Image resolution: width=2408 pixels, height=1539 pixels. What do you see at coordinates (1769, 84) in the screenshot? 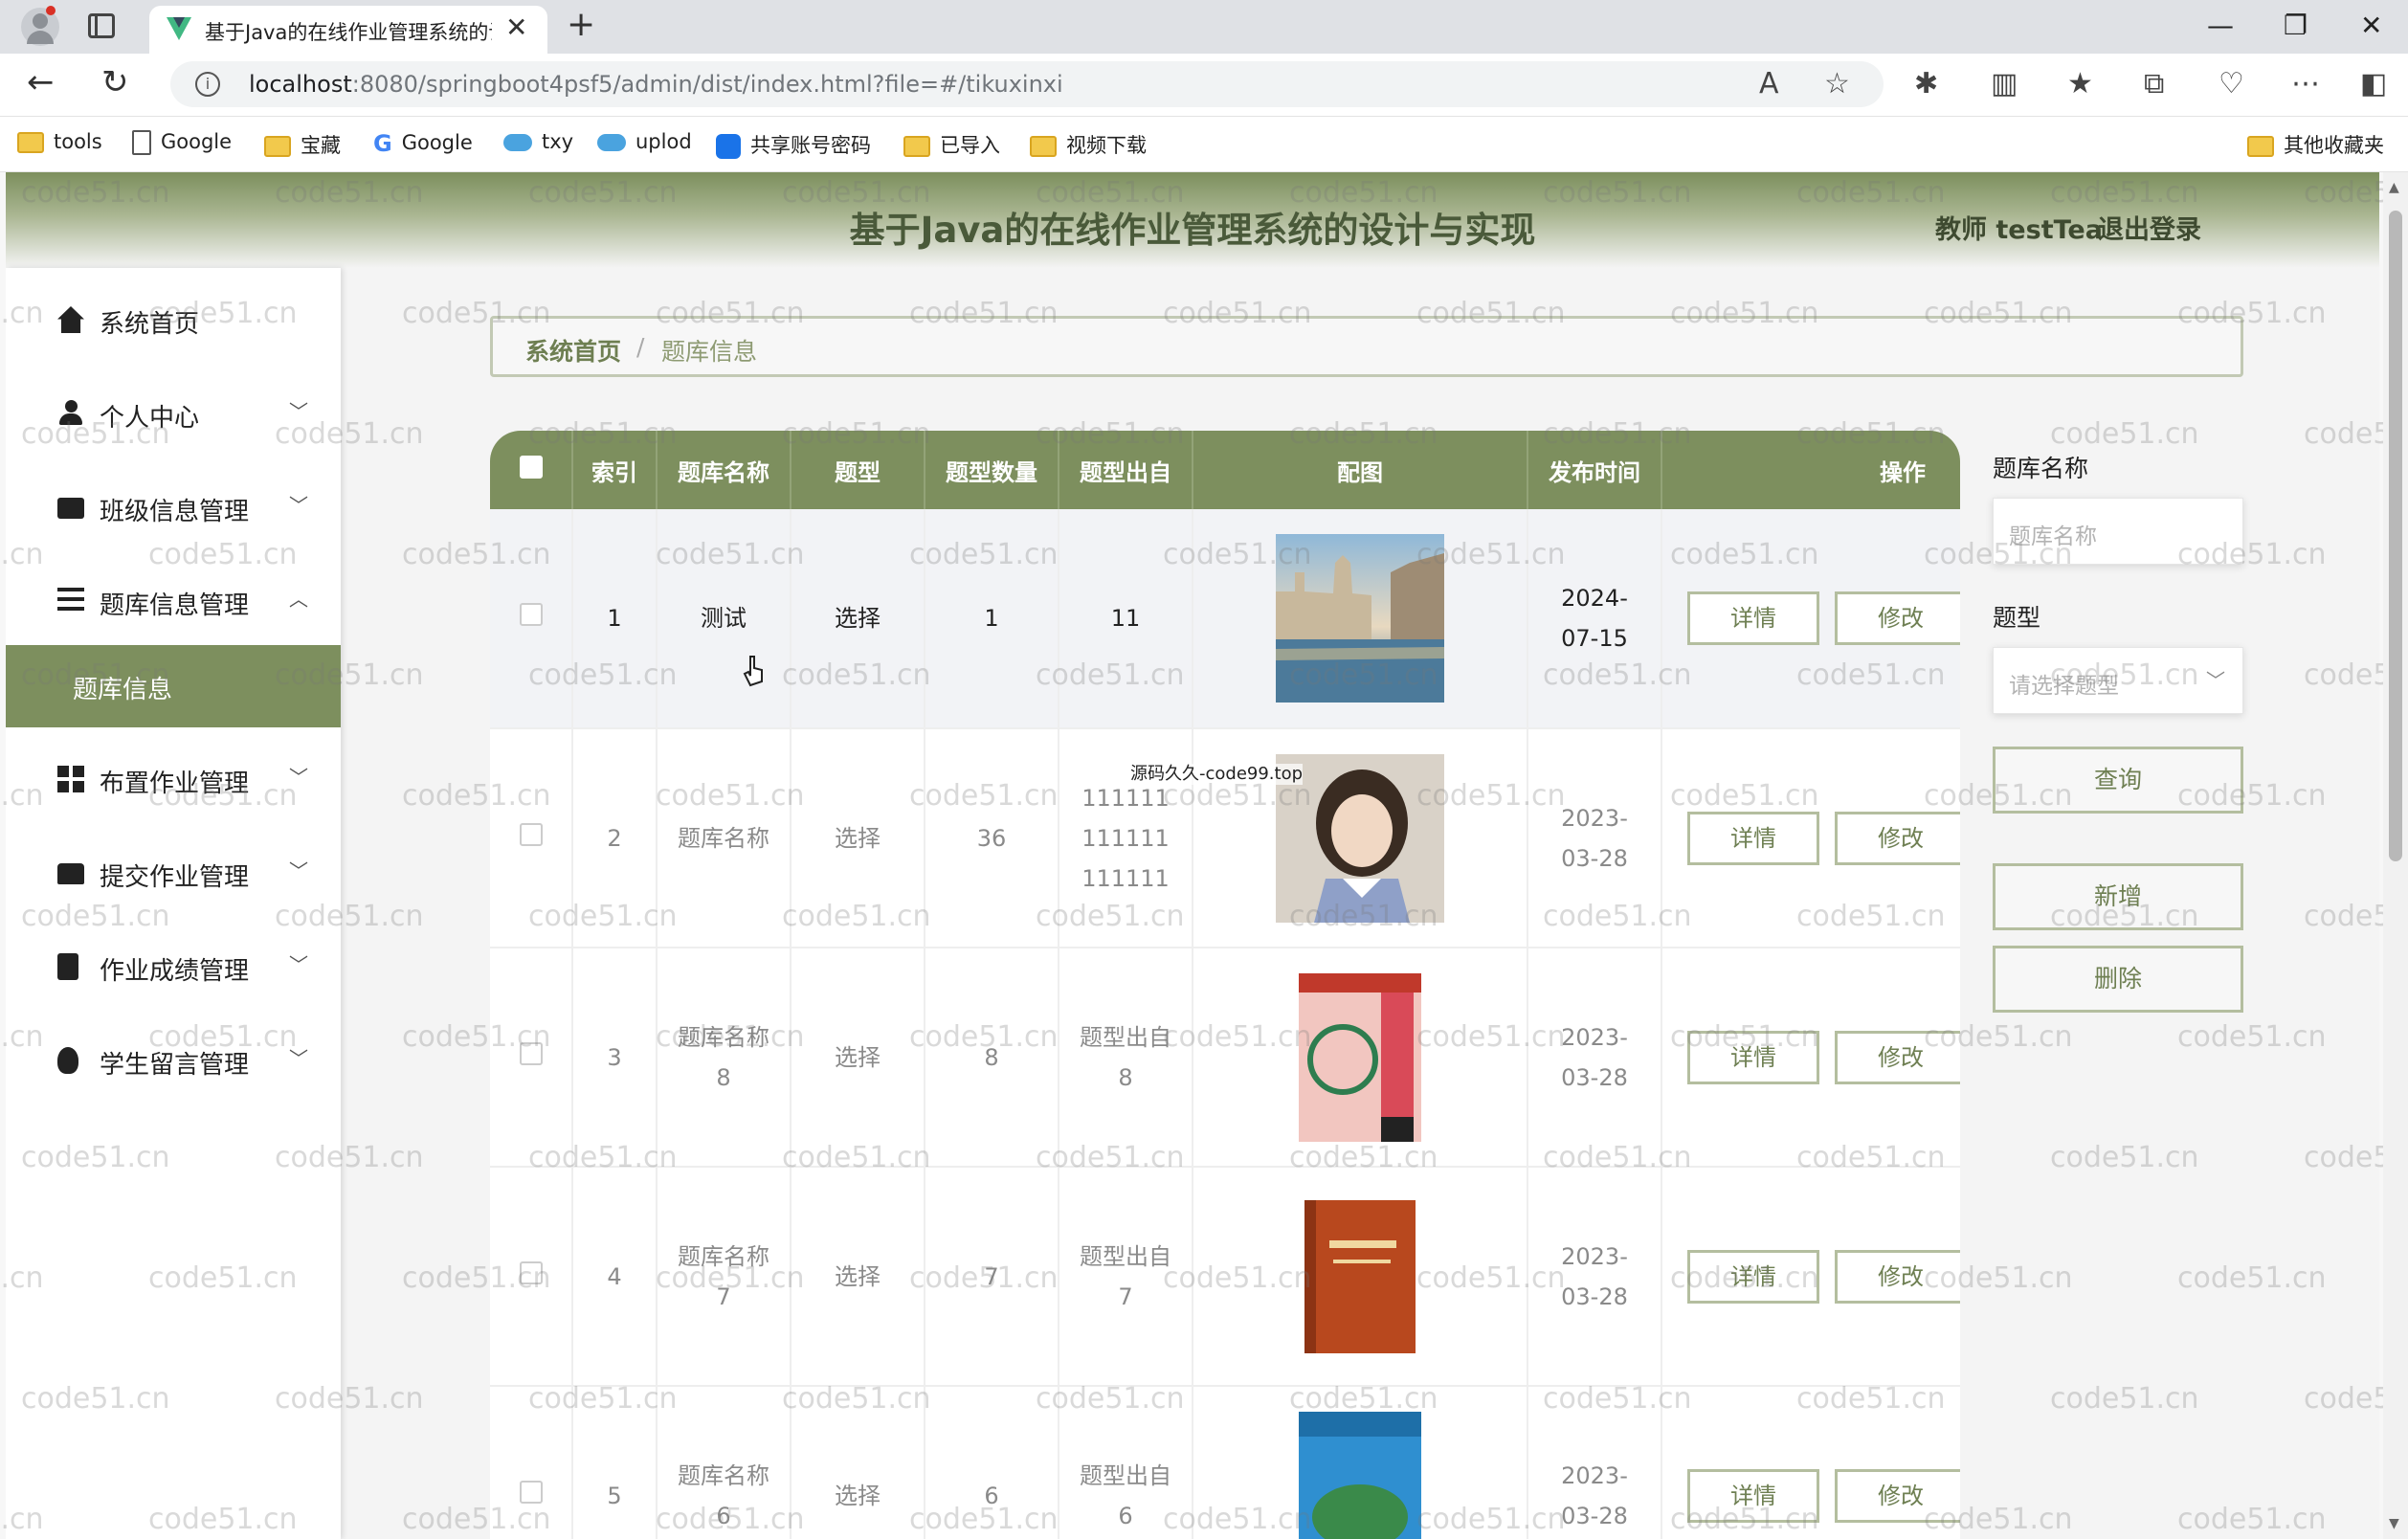
I see `read-aloud-icon: A` at bounding box center [1769, 84].